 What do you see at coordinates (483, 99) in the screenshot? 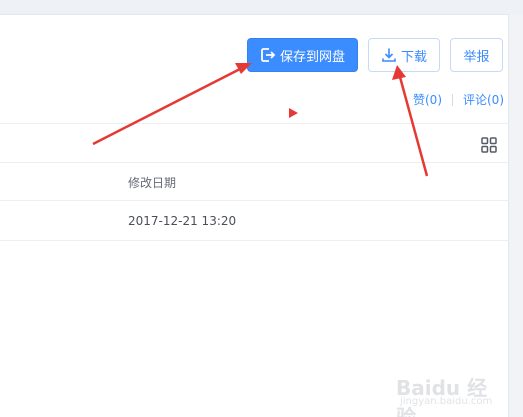
I see `comment-link: 评论(0)` at bounding box center [483, 99].